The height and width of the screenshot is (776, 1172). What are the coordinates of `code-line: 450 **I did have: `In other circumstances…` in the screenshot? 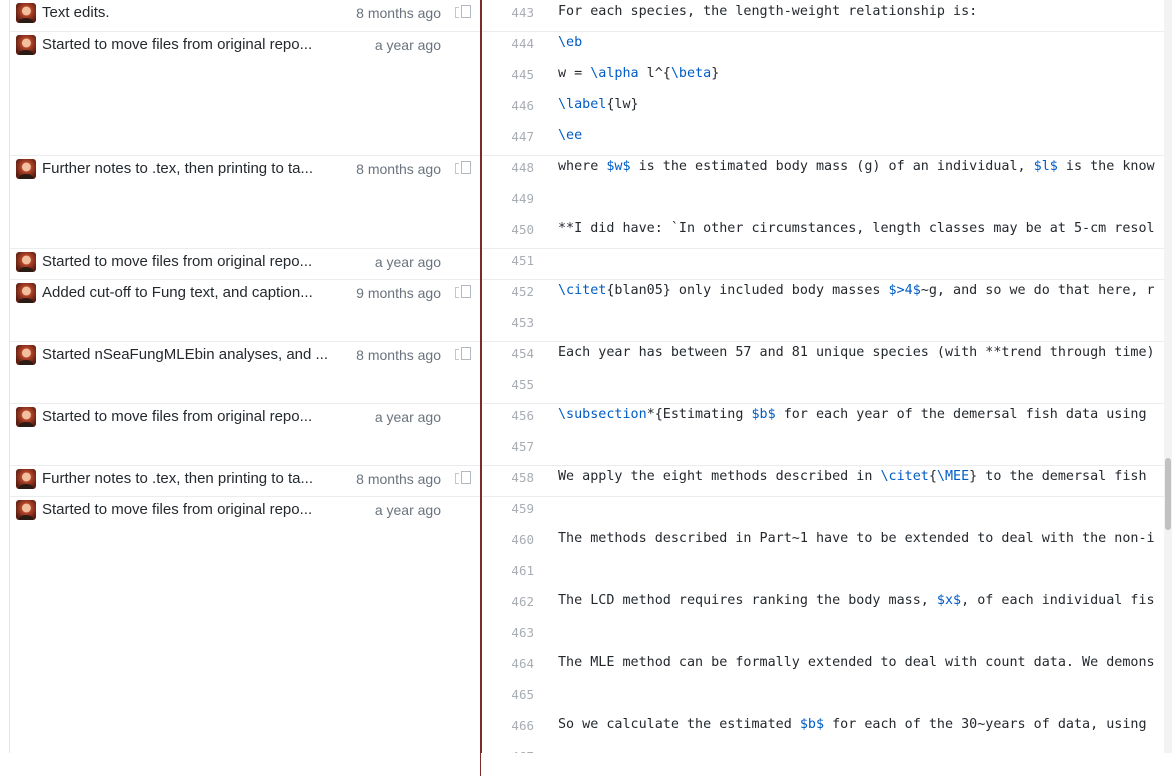 It's located at (823, 232).